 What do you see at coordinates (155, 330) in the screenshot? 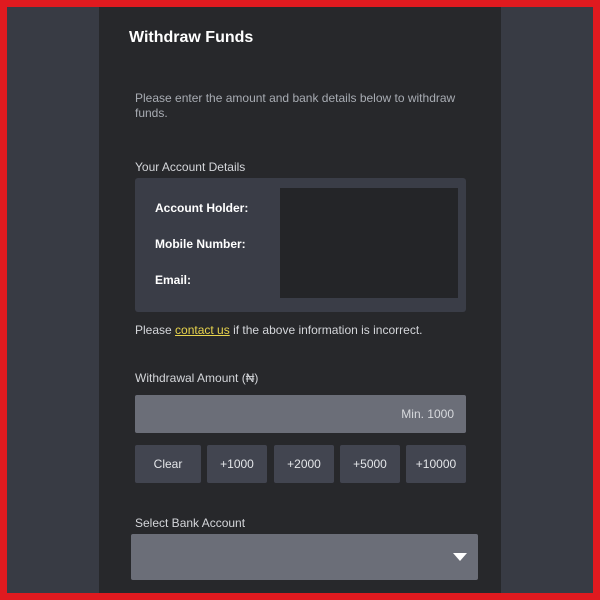
I see `note-text-before: Please` at bounding box center [155, 330].